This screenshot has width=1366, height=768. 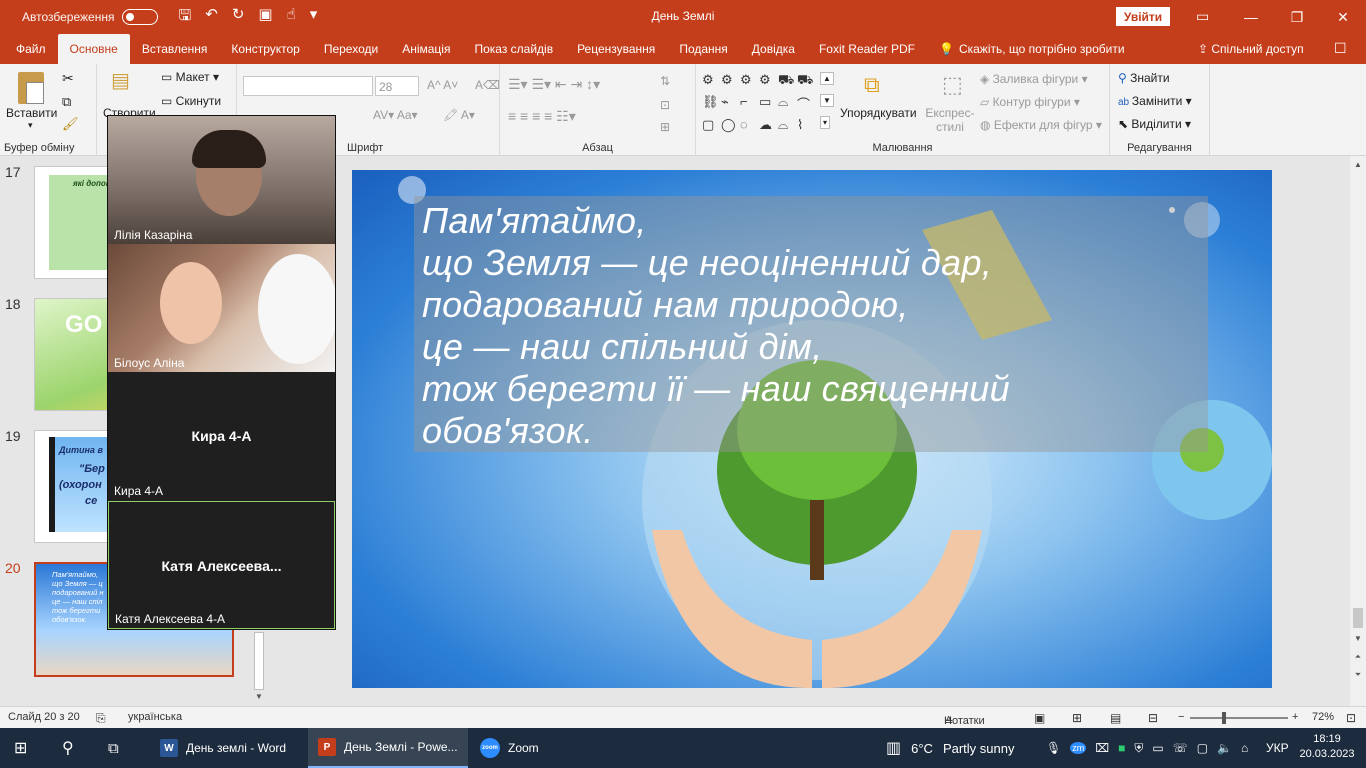 What do you see at coordinates (1351, 718) in the screenshot?
I see `fit-slide-icon: ⊡` at bounding box center [1351, 718].